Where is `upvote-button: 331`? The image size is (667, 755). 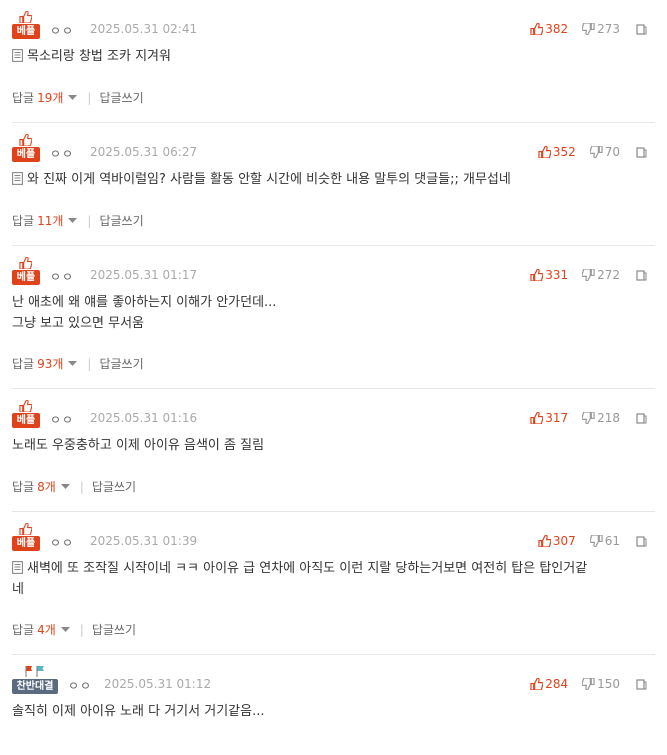 upvote-button: 331 is located at coordinates (549, 275).